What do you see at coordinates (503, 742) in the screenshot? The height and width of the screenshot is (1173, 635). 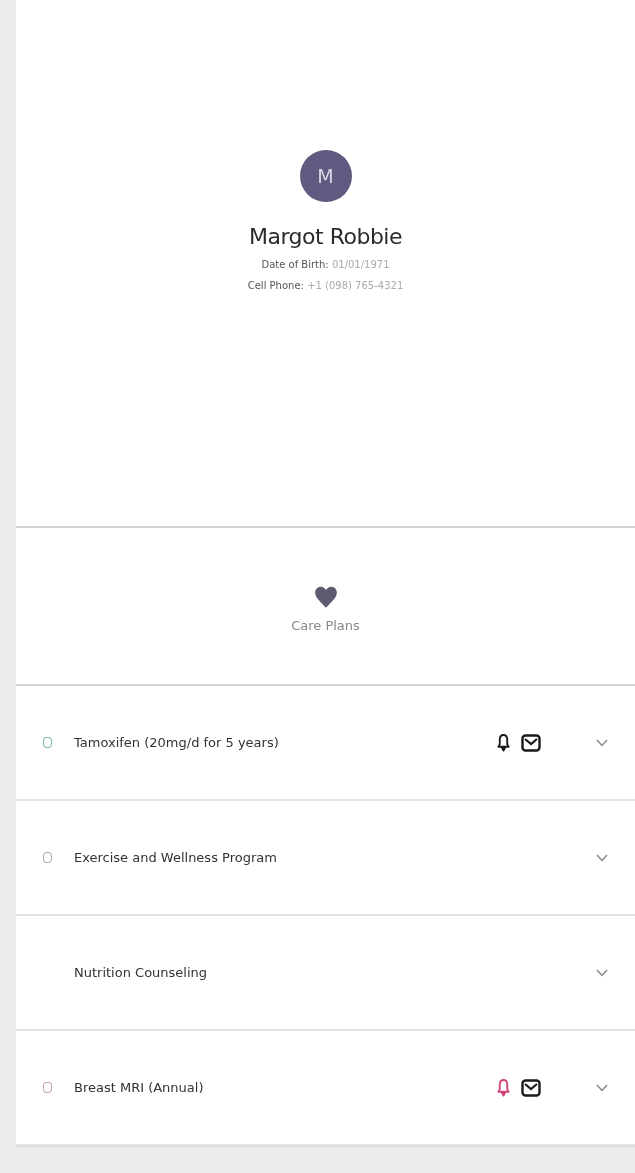 I see `bell-icon` at bounding box center [503, 742].